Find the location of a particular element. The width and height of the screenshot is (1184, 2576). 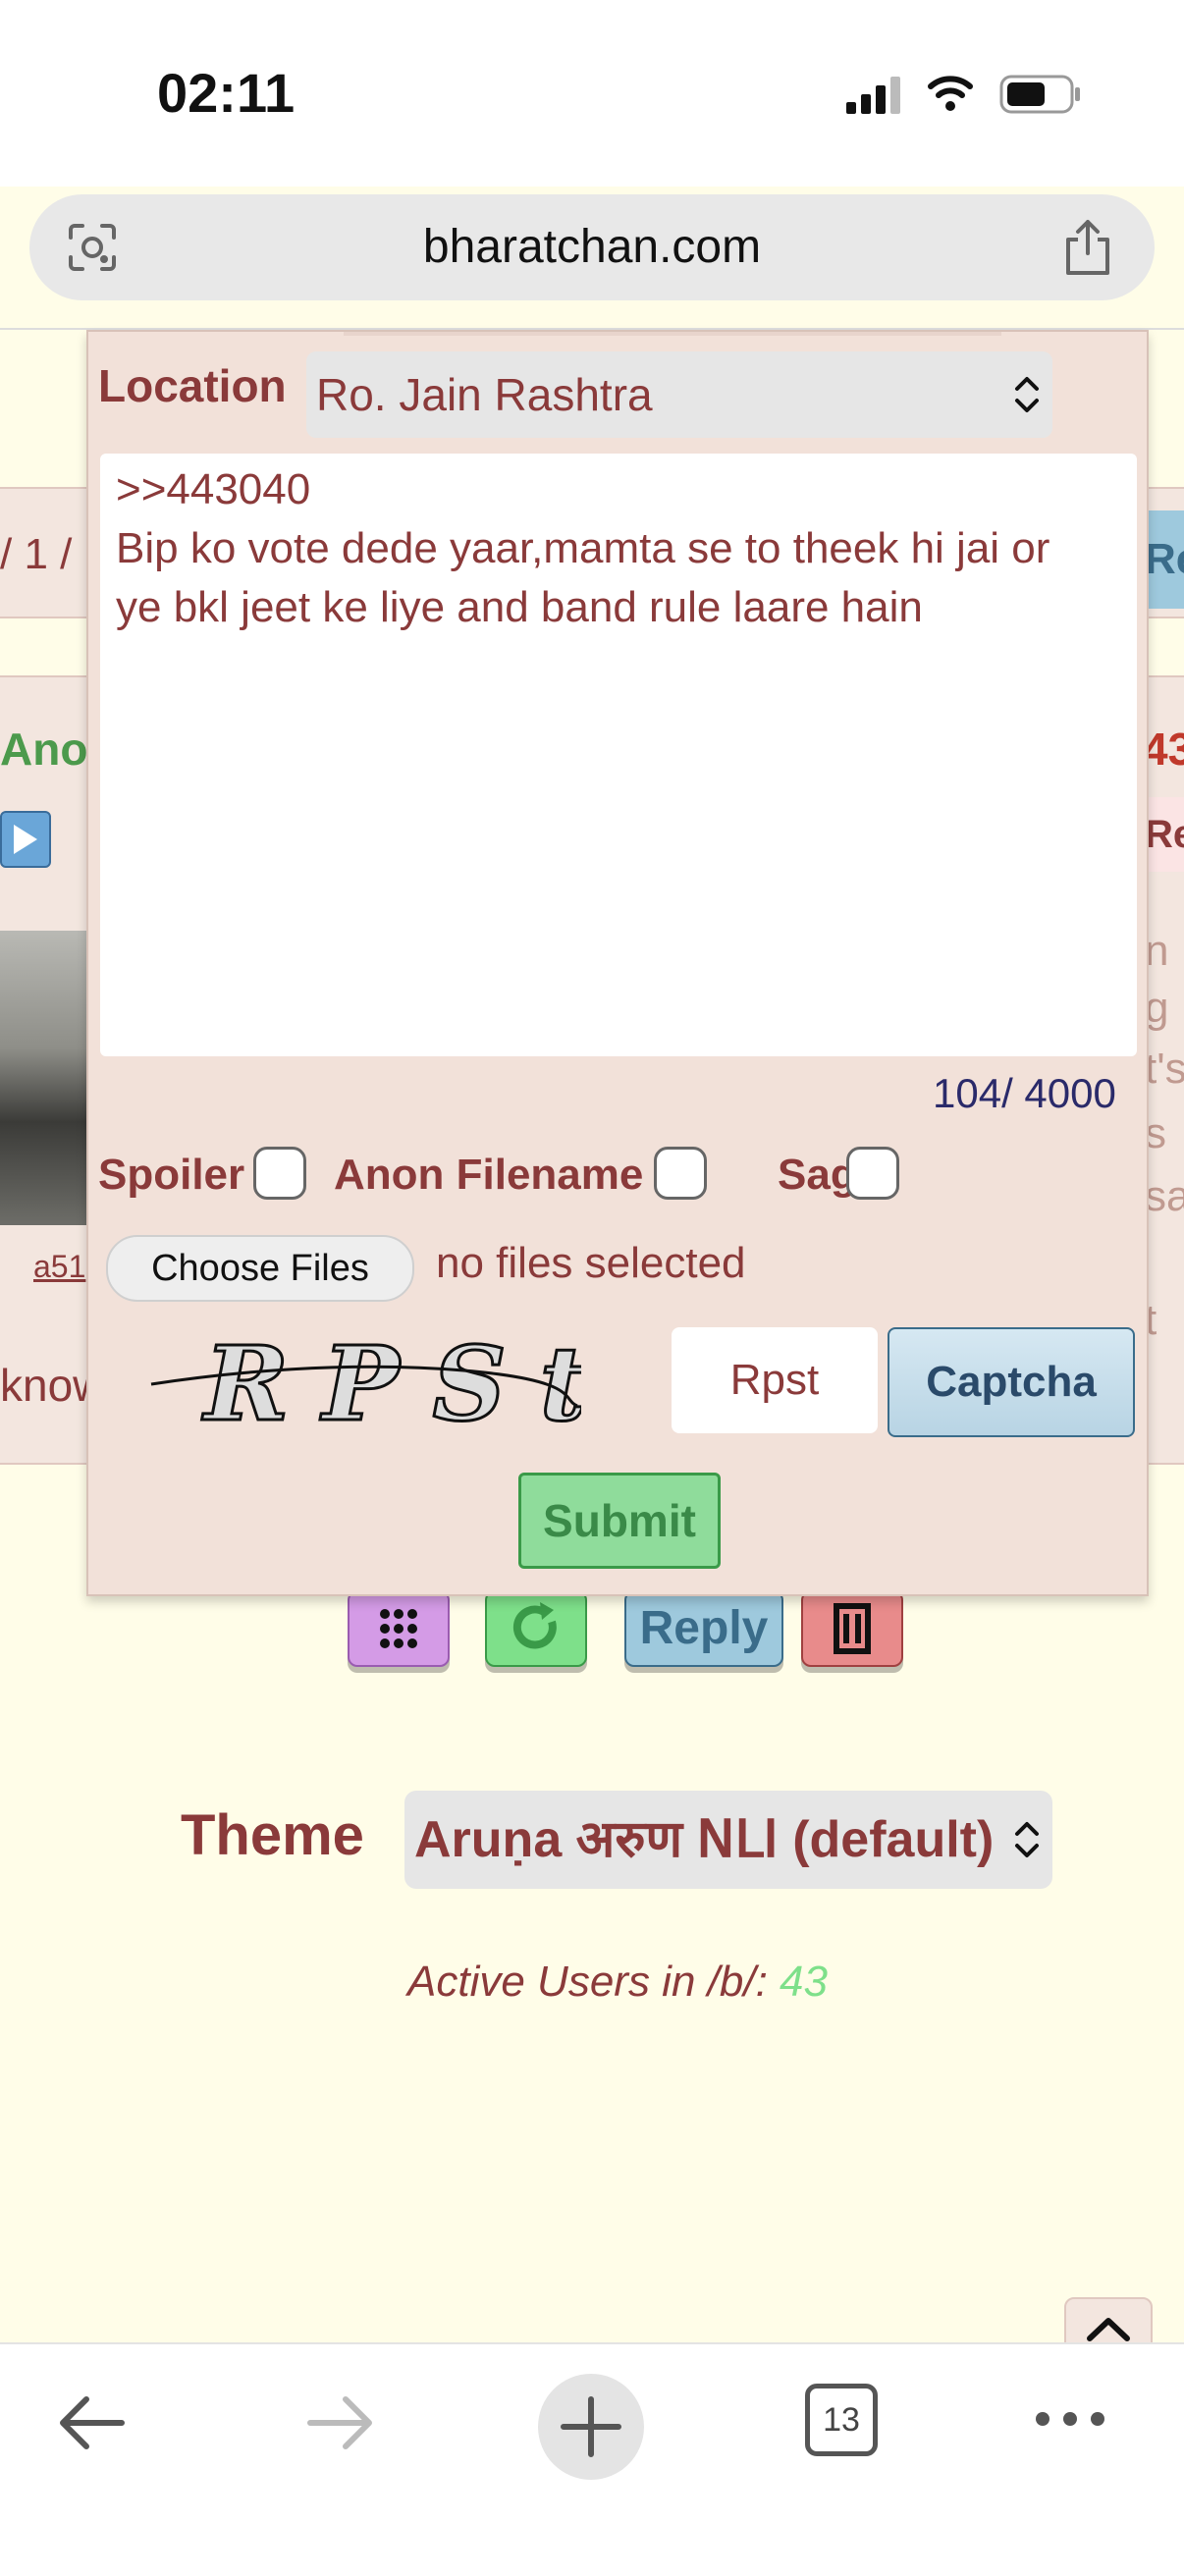

chevron-up-icon is located at coordinates (1109, 2329).